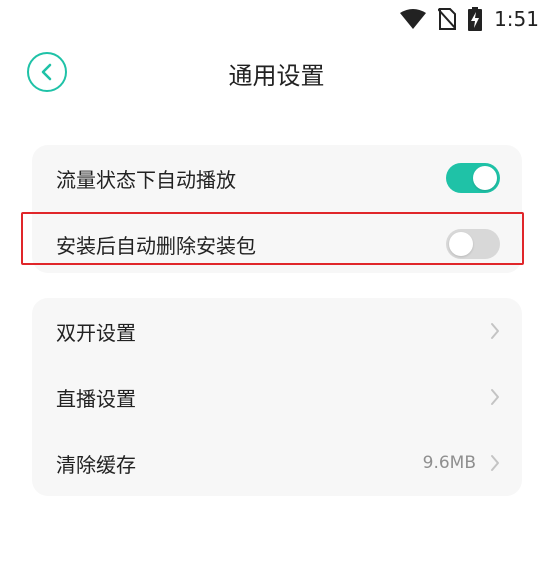  I want to click on status-icons: 1:51, so click(469, 19).